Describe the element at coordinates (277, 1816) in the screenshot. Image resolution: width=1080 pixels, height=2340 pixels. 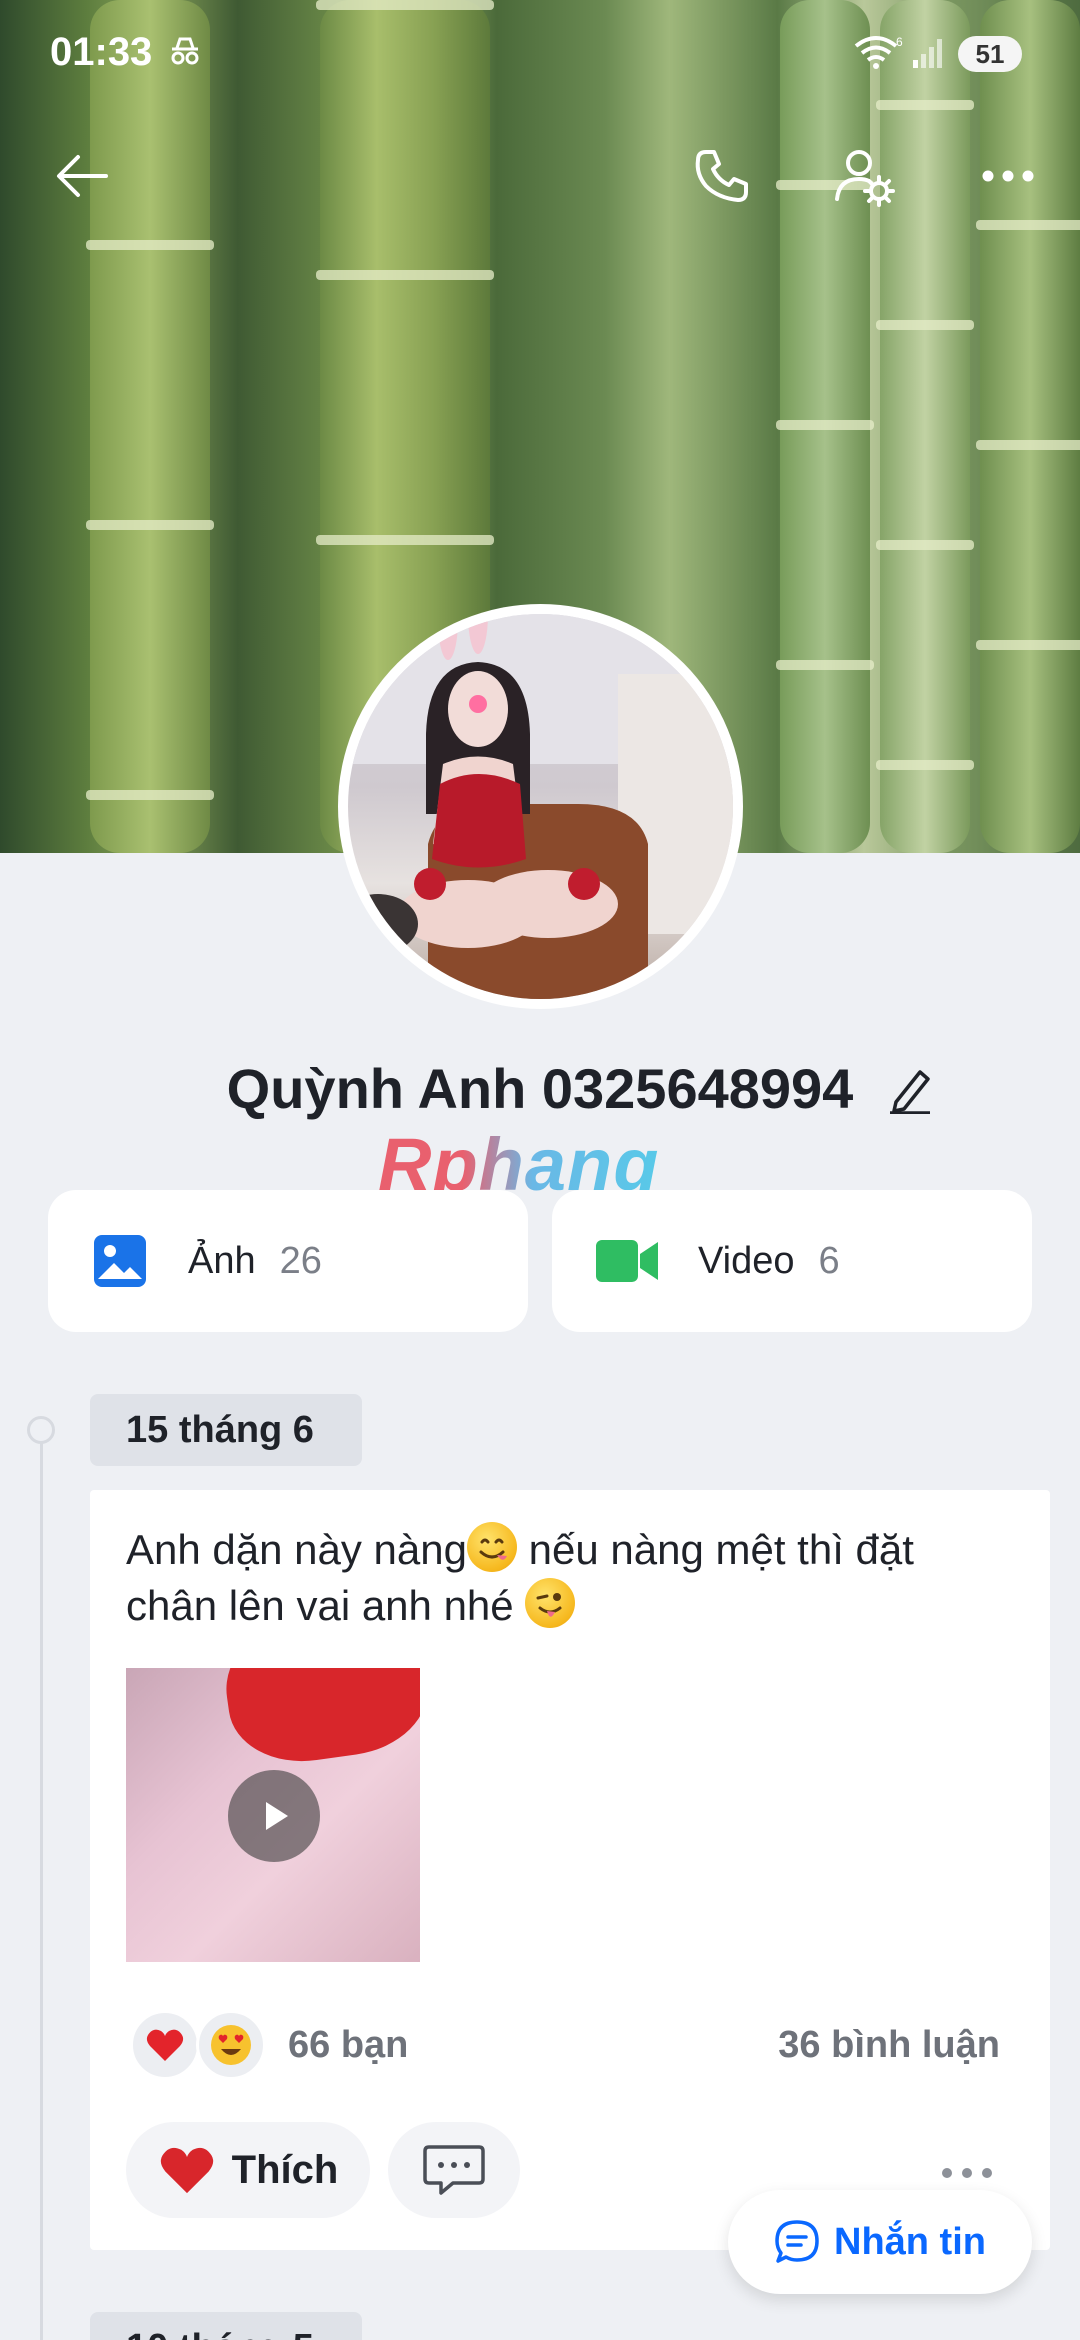
I see `play-icon` at that location.